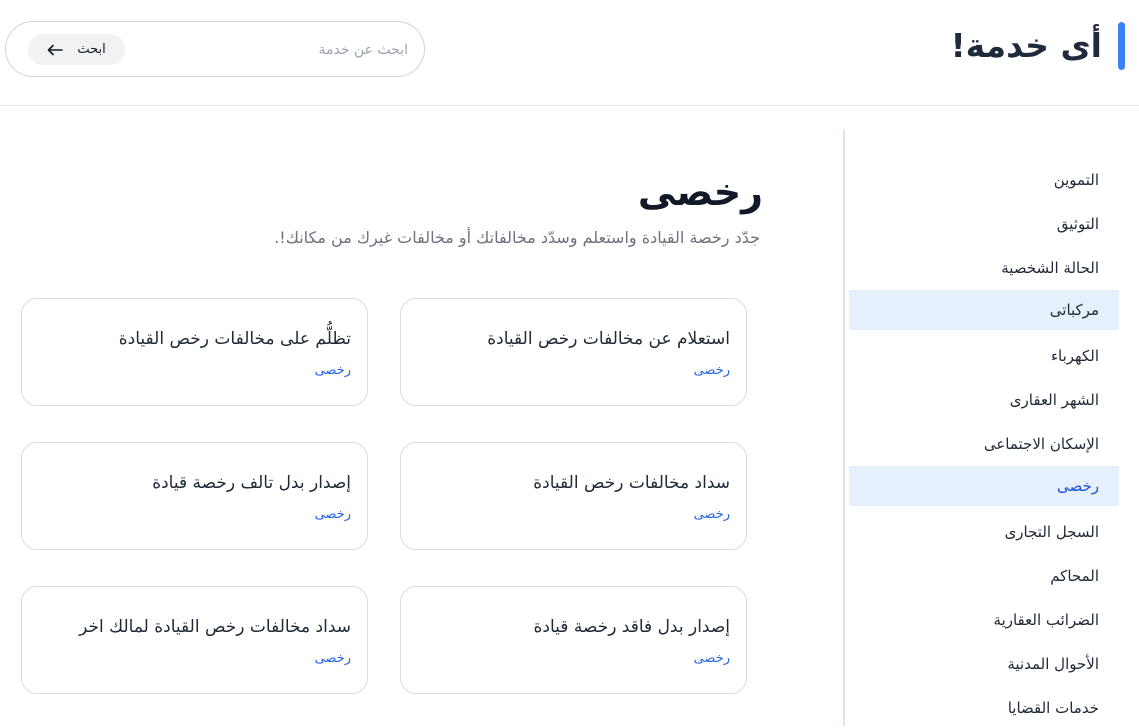 This screenshot has height=728, width=1139. Describe the element at coordinates (984, 268) in the screenshot. I see `sidebar-item-personal-status: الحالة الشخصية` at that location.